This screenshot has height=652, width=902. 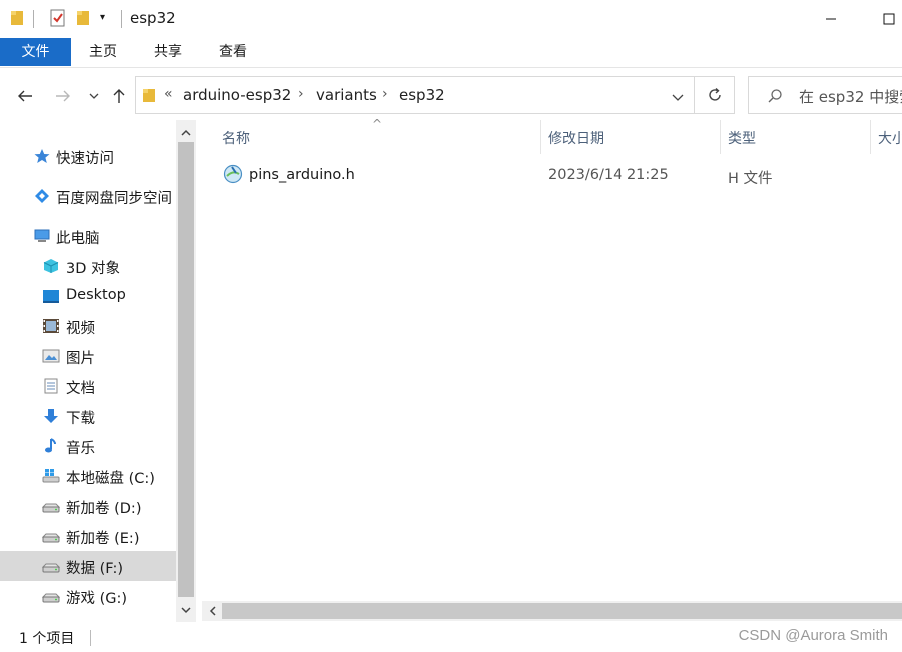 I want to click on nav-item-label: 文档, so click(x=80, y=389).